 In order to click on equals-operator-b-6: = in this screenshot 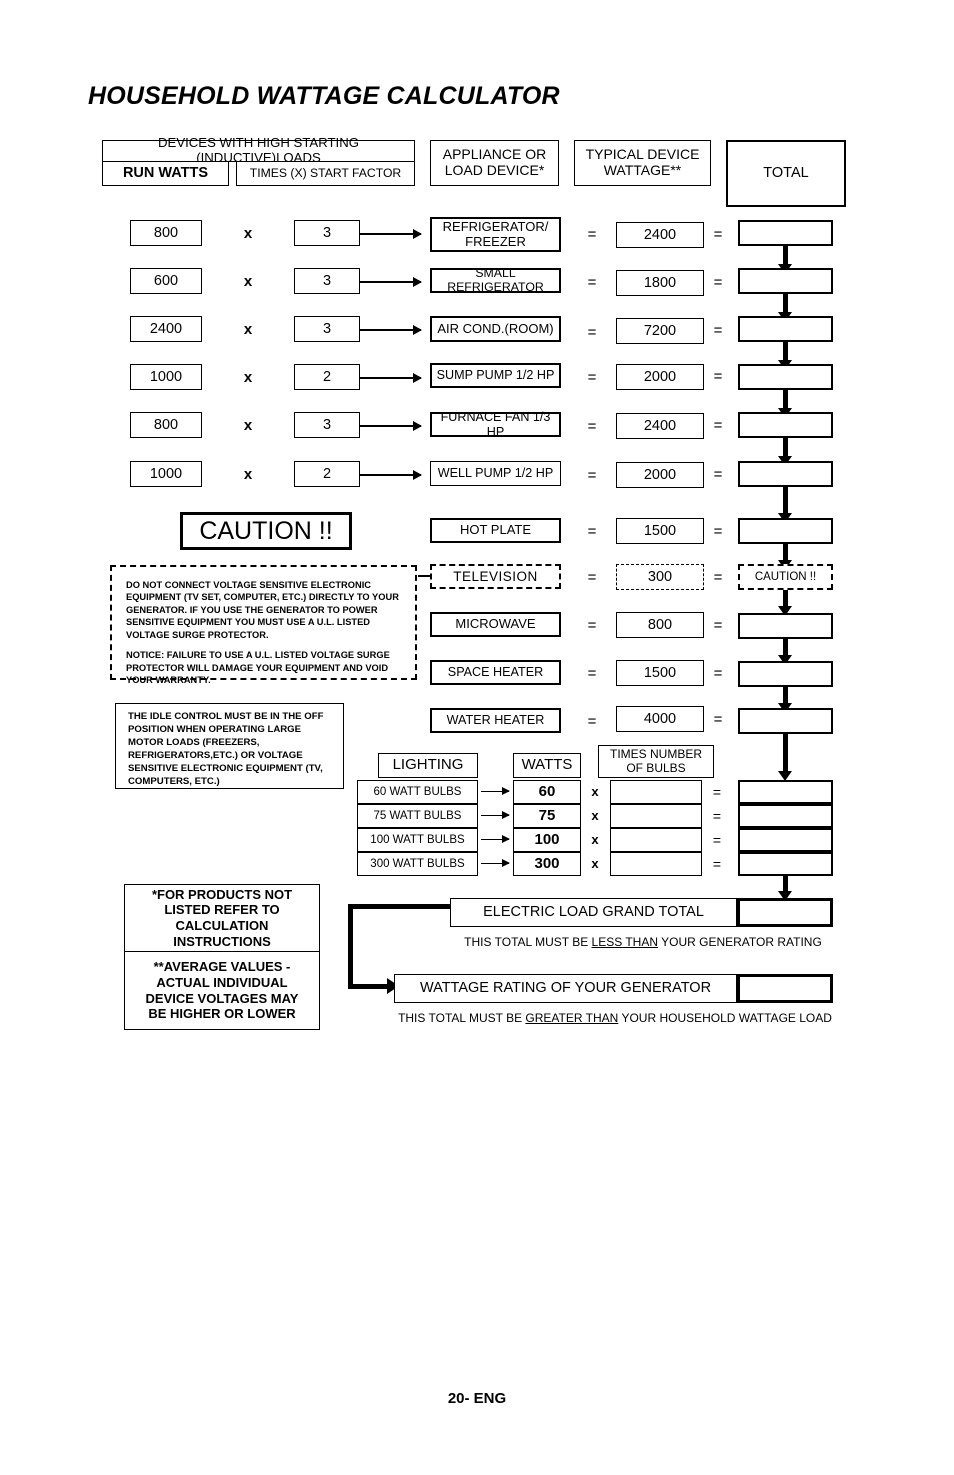, I will do `click(718, 531)`.